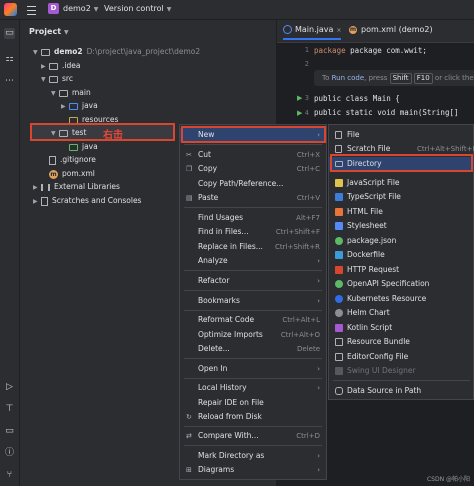 The image size is (474, 486). What do you see at coordinates (253, 261) in the screenshot?
I see `menu-item-analyze: Analyze ›` at bounding box center [253, 261].